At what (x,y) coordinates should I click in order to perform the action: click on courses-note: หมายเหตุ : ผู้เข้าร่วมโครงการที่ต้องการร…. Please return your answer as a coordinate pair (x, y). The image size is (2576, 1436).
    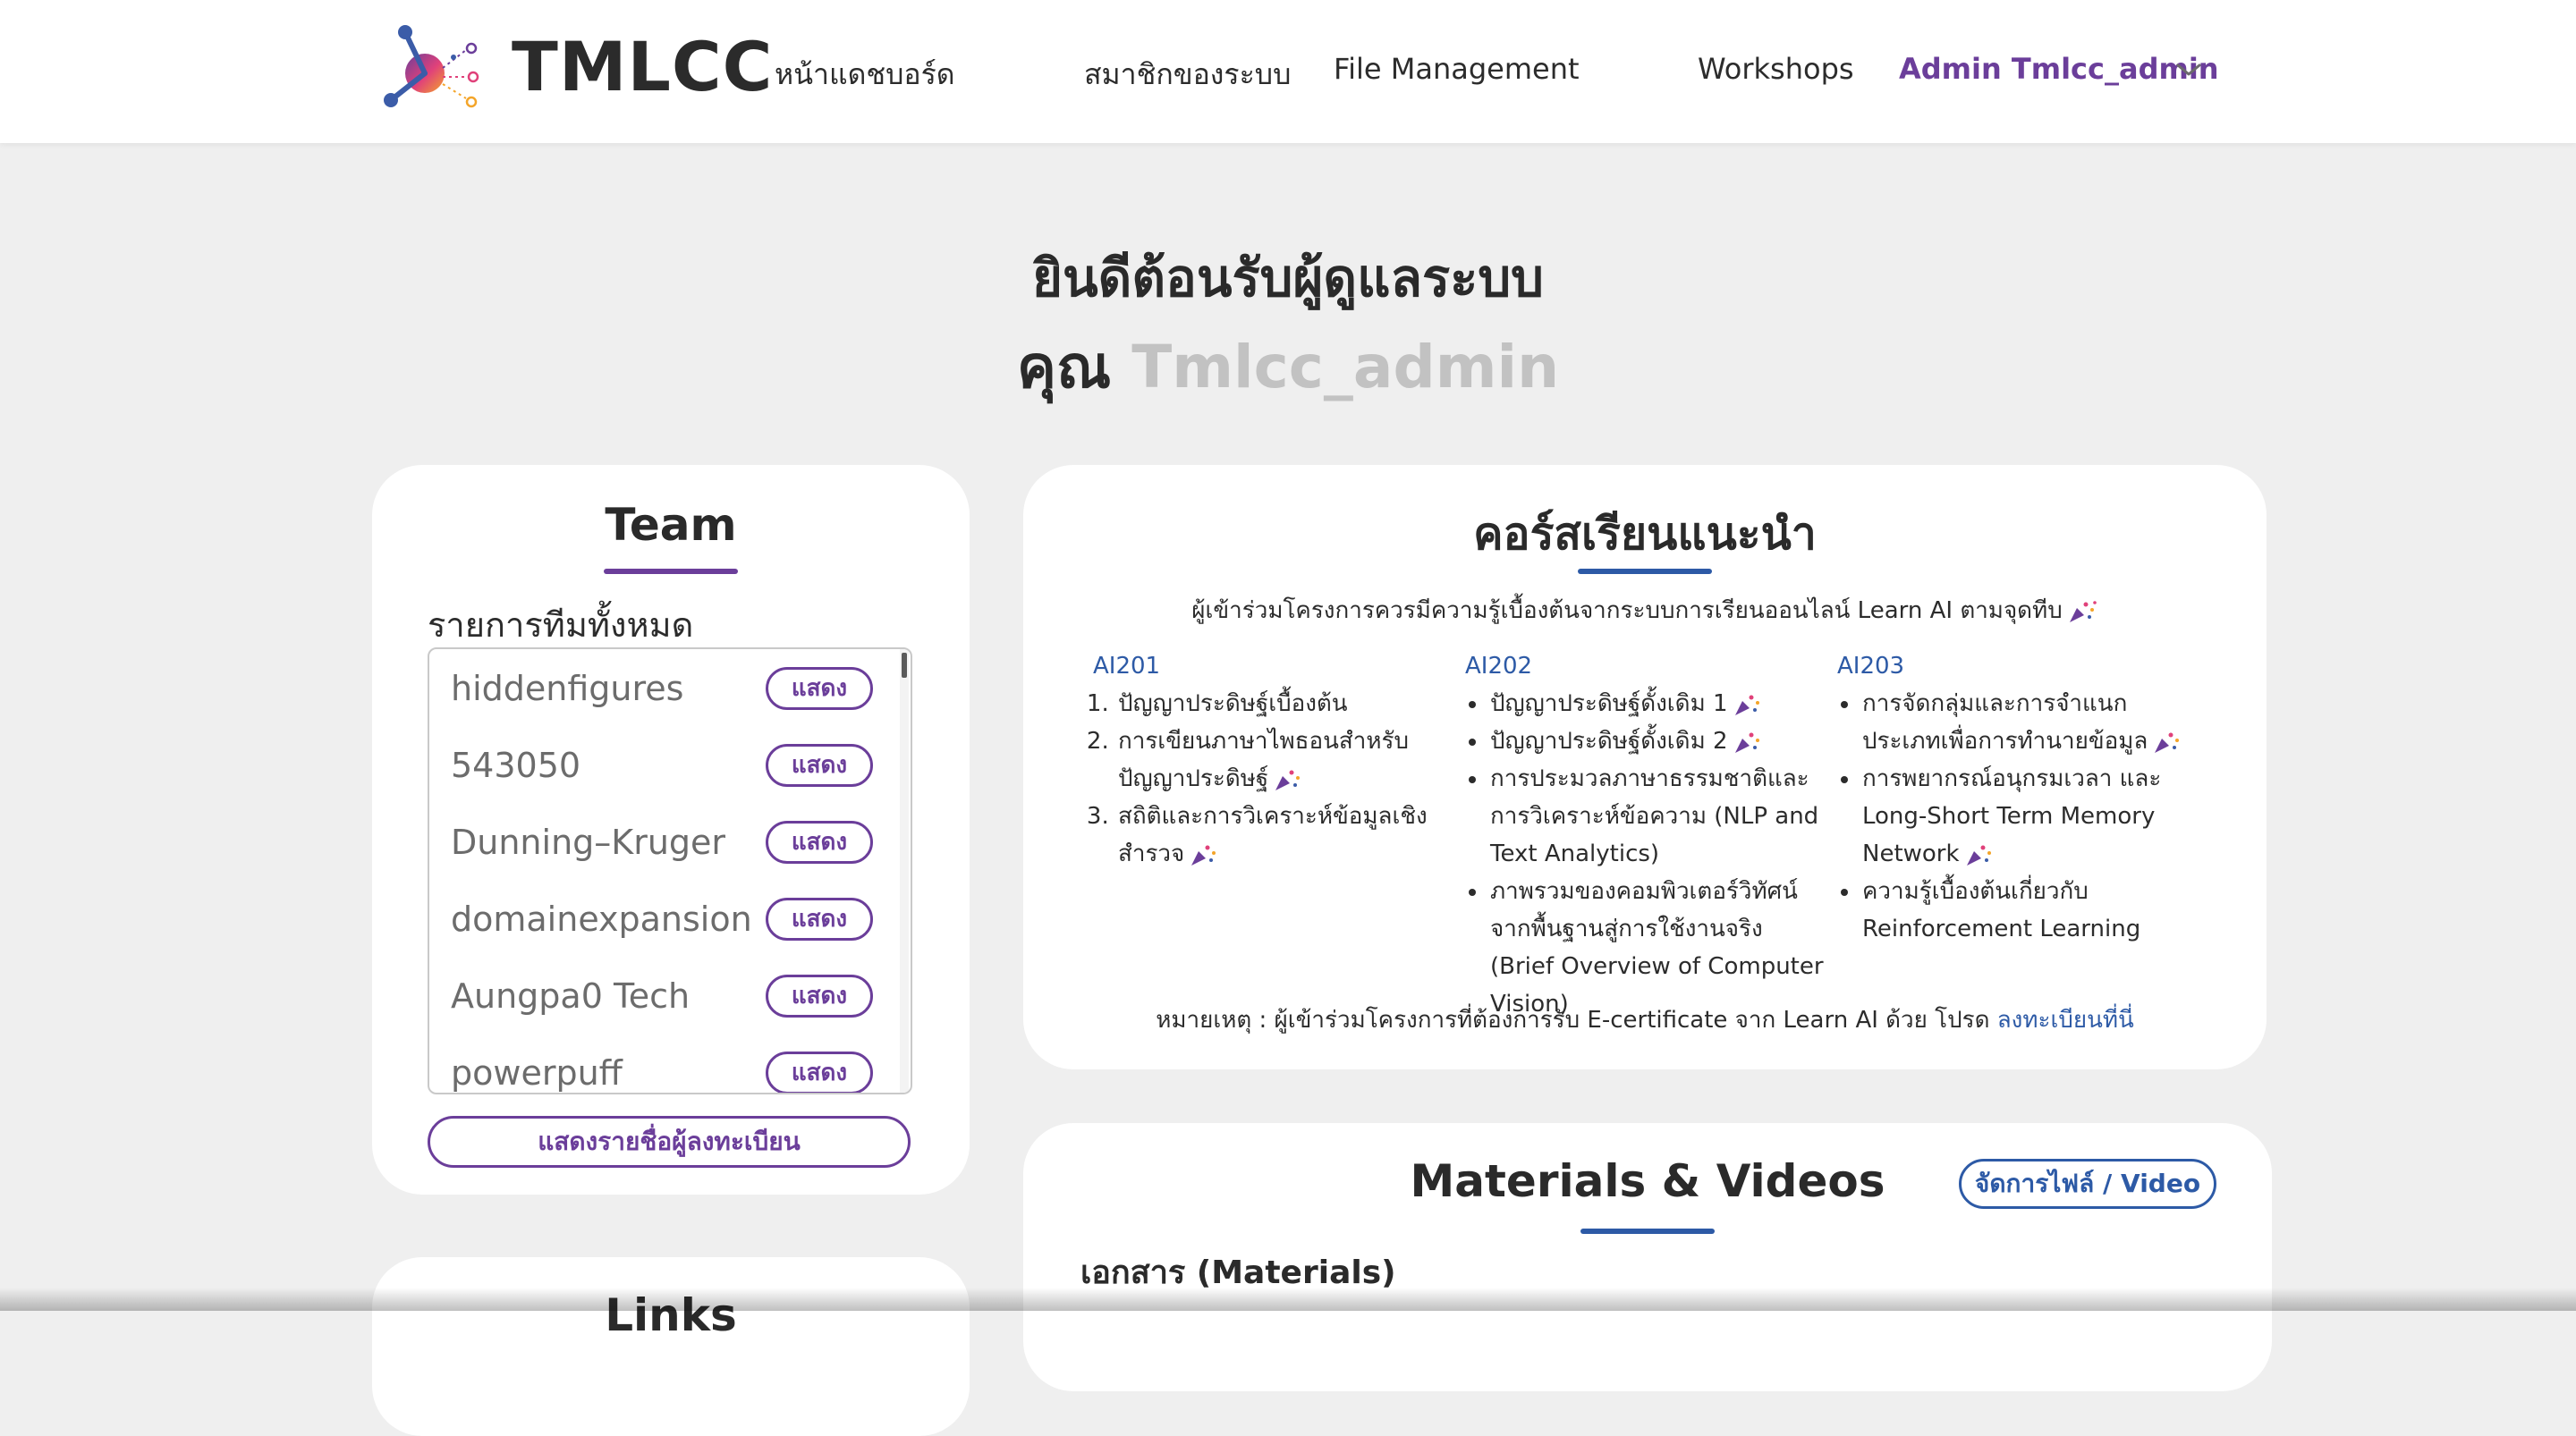
    Looking at the image, I should click on (1645, 1019).